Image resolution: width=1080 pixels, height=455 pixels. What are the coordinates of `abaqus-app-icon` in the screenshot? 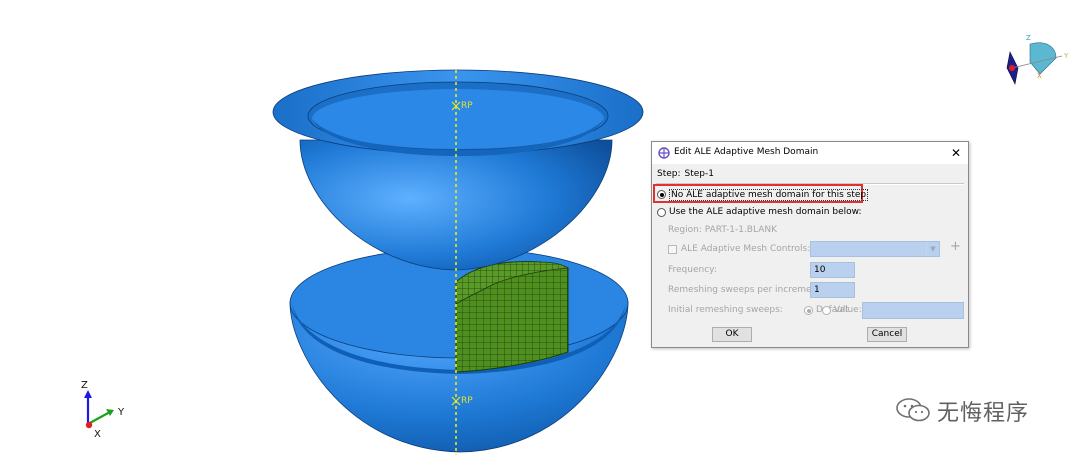 It's located at (664, 153).